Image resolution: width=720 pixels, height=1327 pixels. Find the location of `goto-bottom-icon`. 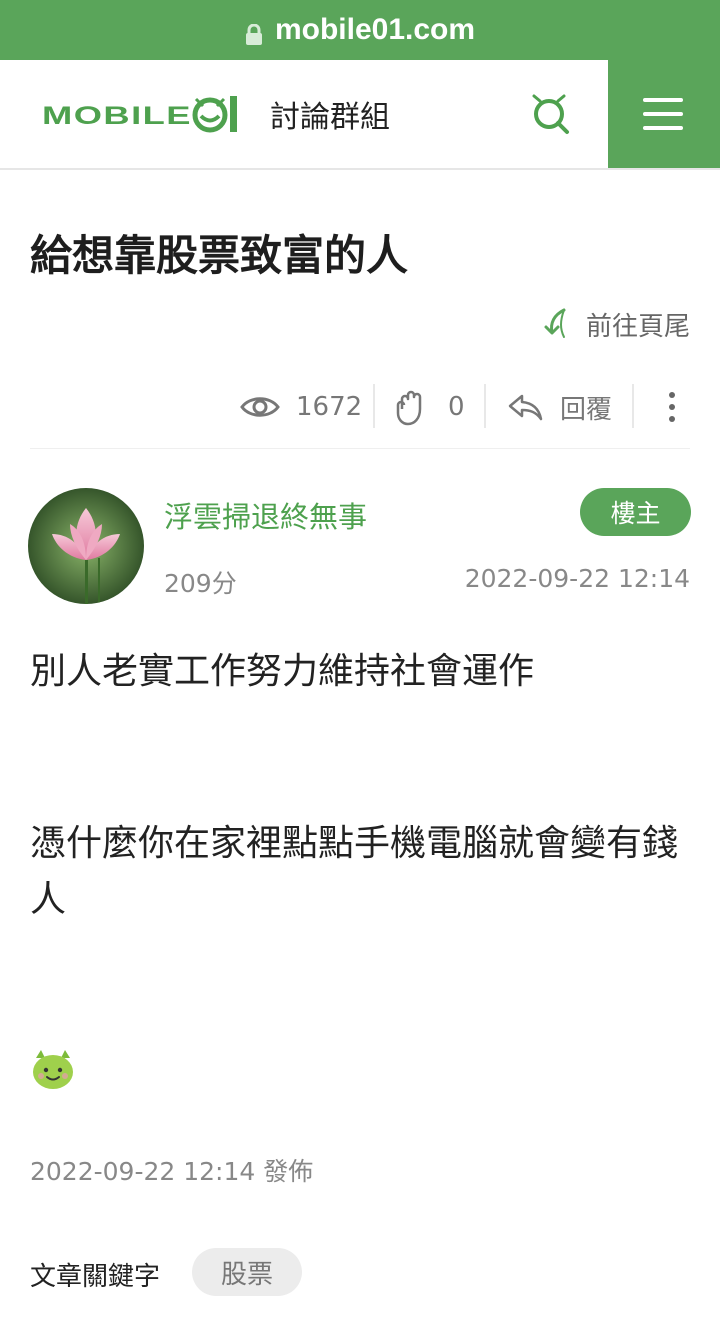

goto-bottom-icon is located at coordinates (555, 323).